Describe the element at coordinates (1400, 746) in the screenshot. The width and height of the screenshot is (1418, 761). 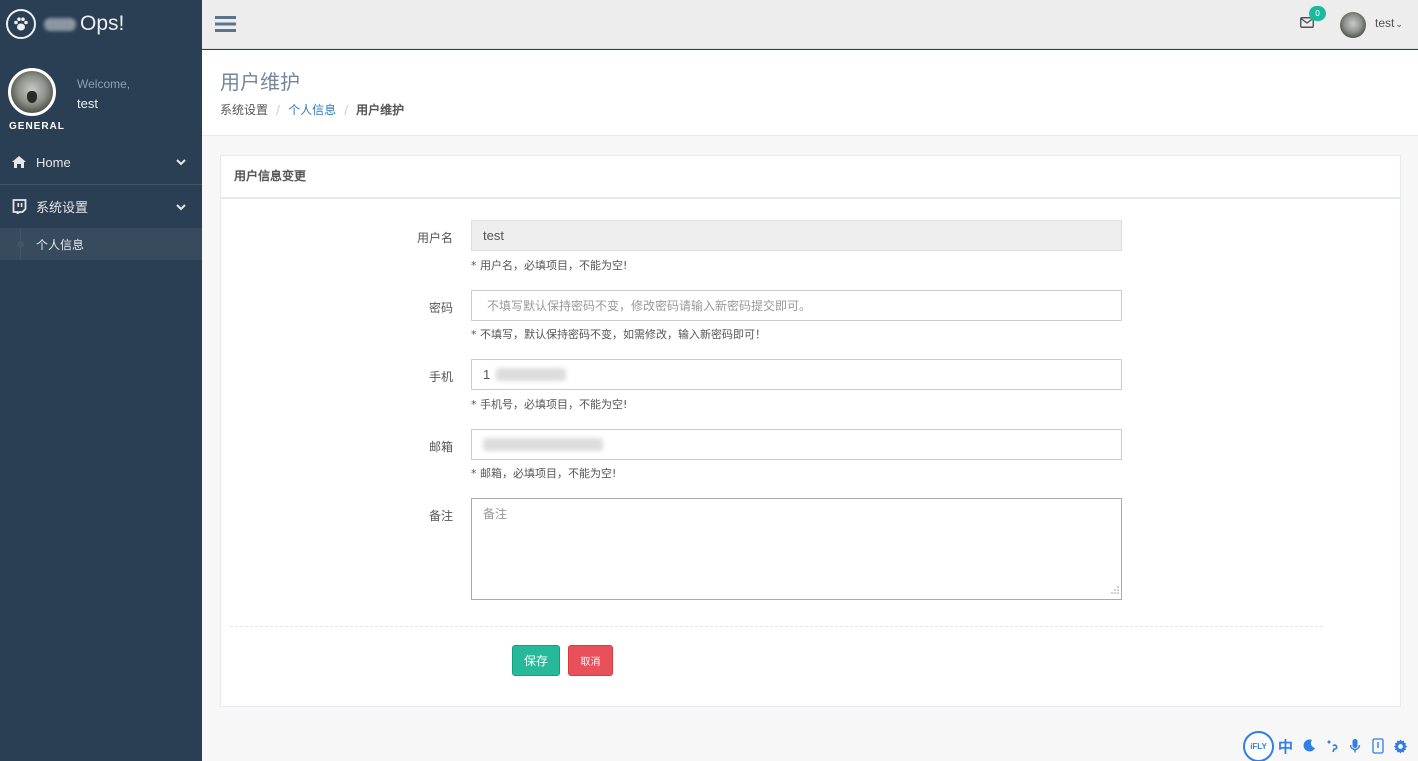
I see `gear-icon` at that location.